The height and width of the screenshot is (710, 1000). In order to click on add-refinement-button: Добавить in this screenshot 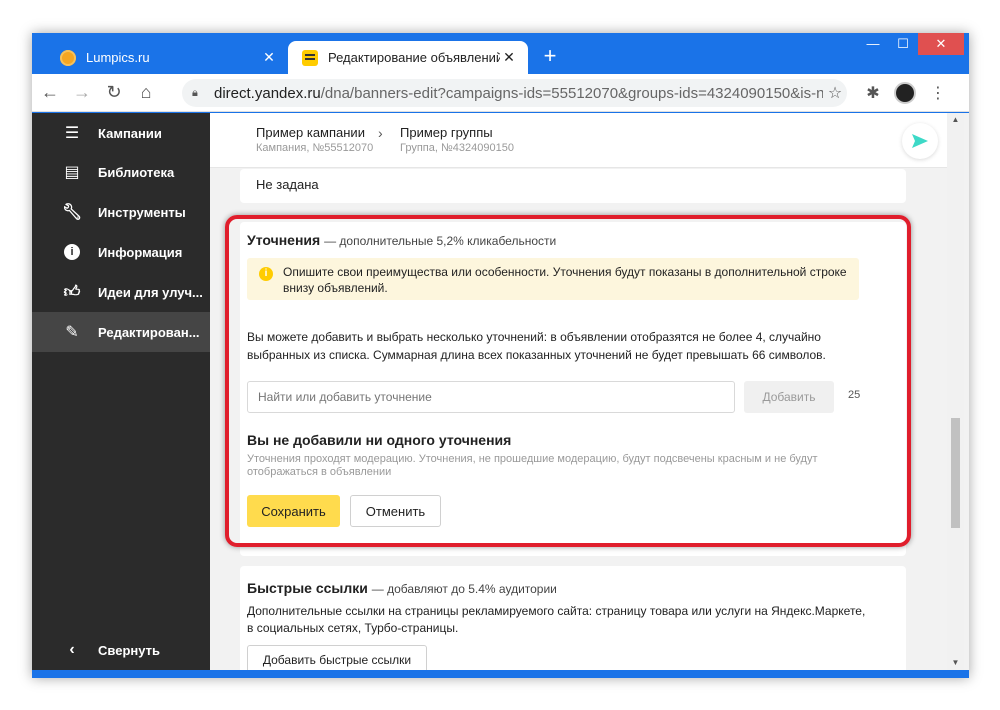, I will do `click(789, 397)`.